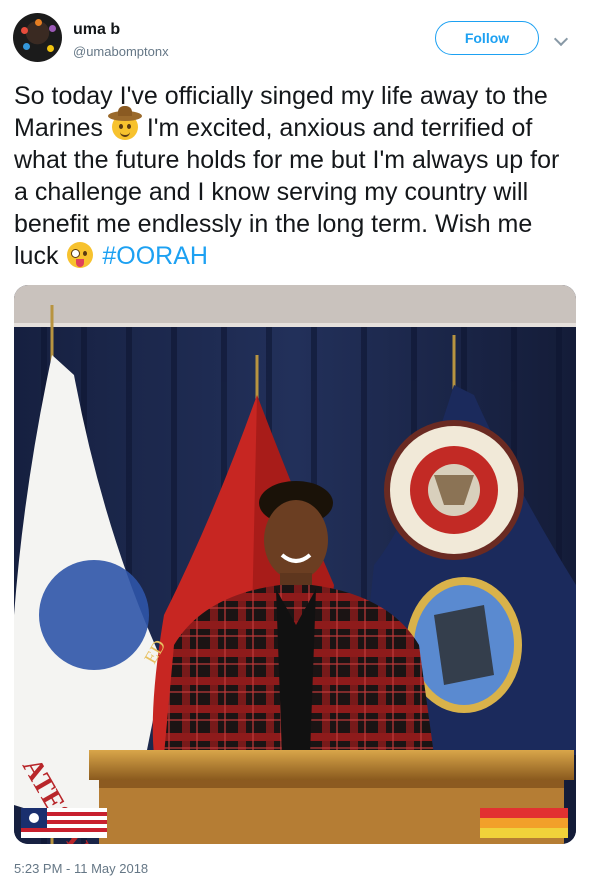  What do you see at coordinates (155, 256) in the screenshot?
I see `hashtag-link: #OORAH` at bounding box center [155, 256].